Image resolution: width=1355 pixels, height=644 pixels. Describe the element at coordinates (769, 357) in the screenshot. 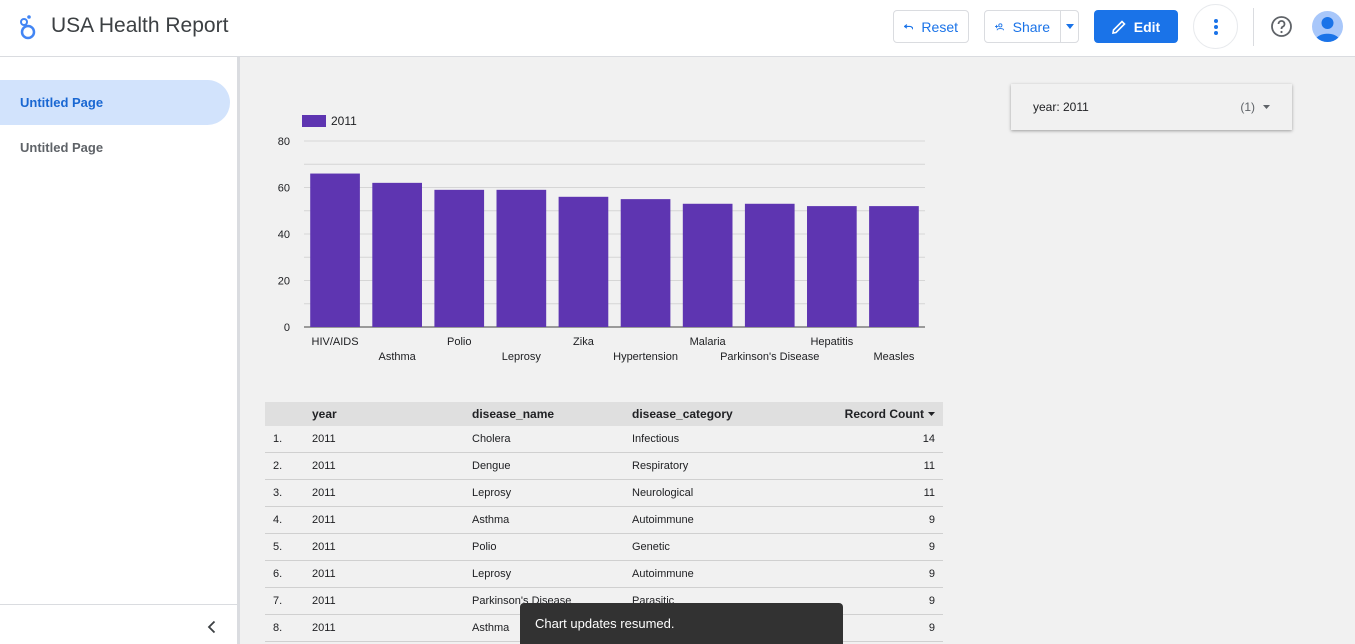

I see `x-tick-label: Parkinson's Disease` at that location.